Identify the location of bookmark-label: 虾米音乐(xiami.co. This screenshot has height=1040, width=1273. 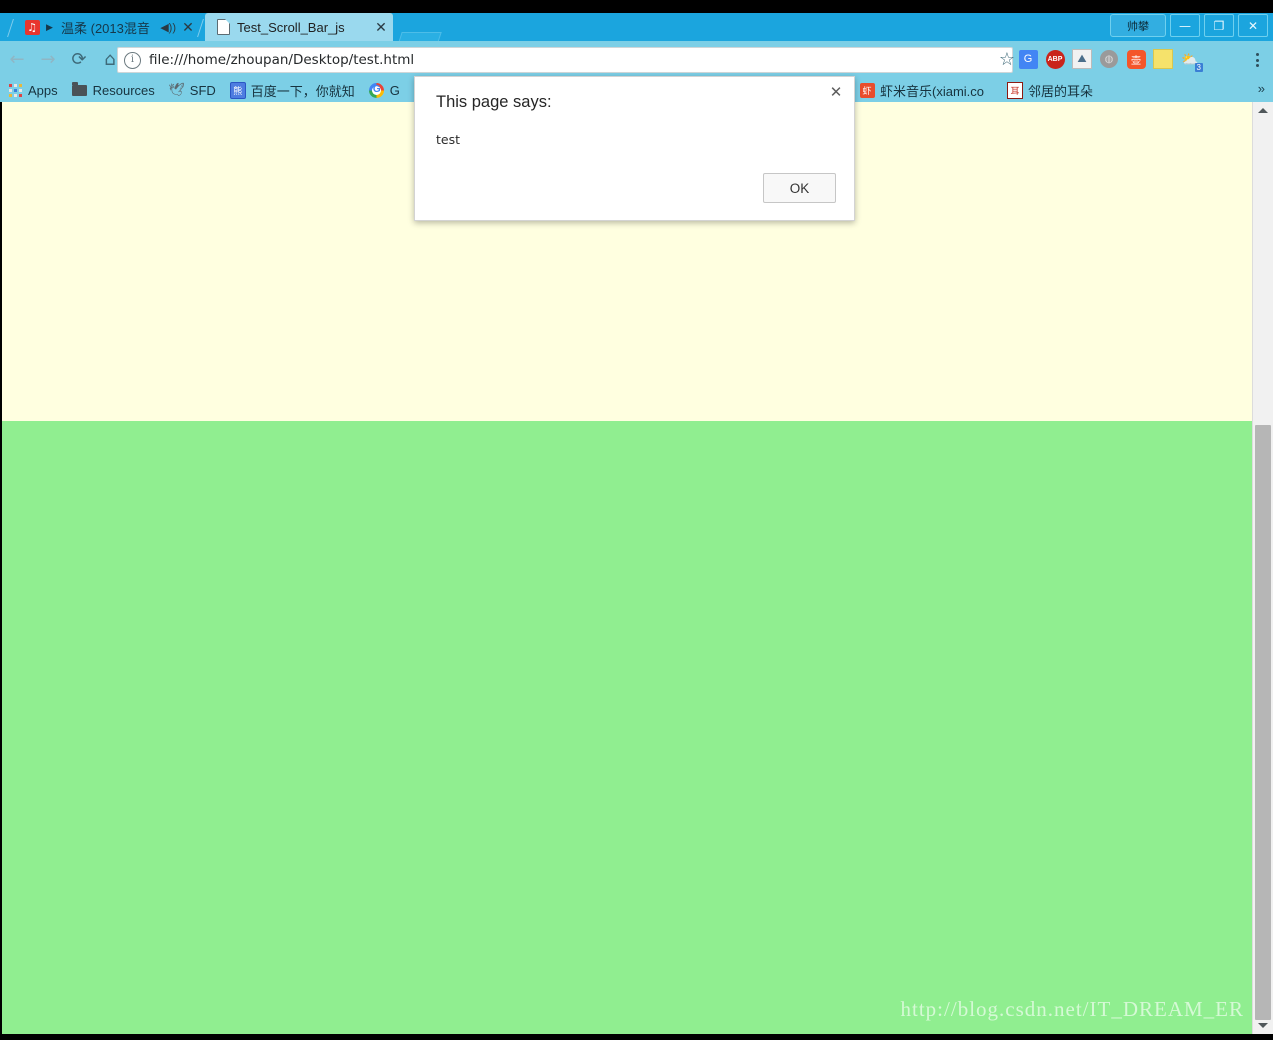
(932, 91).